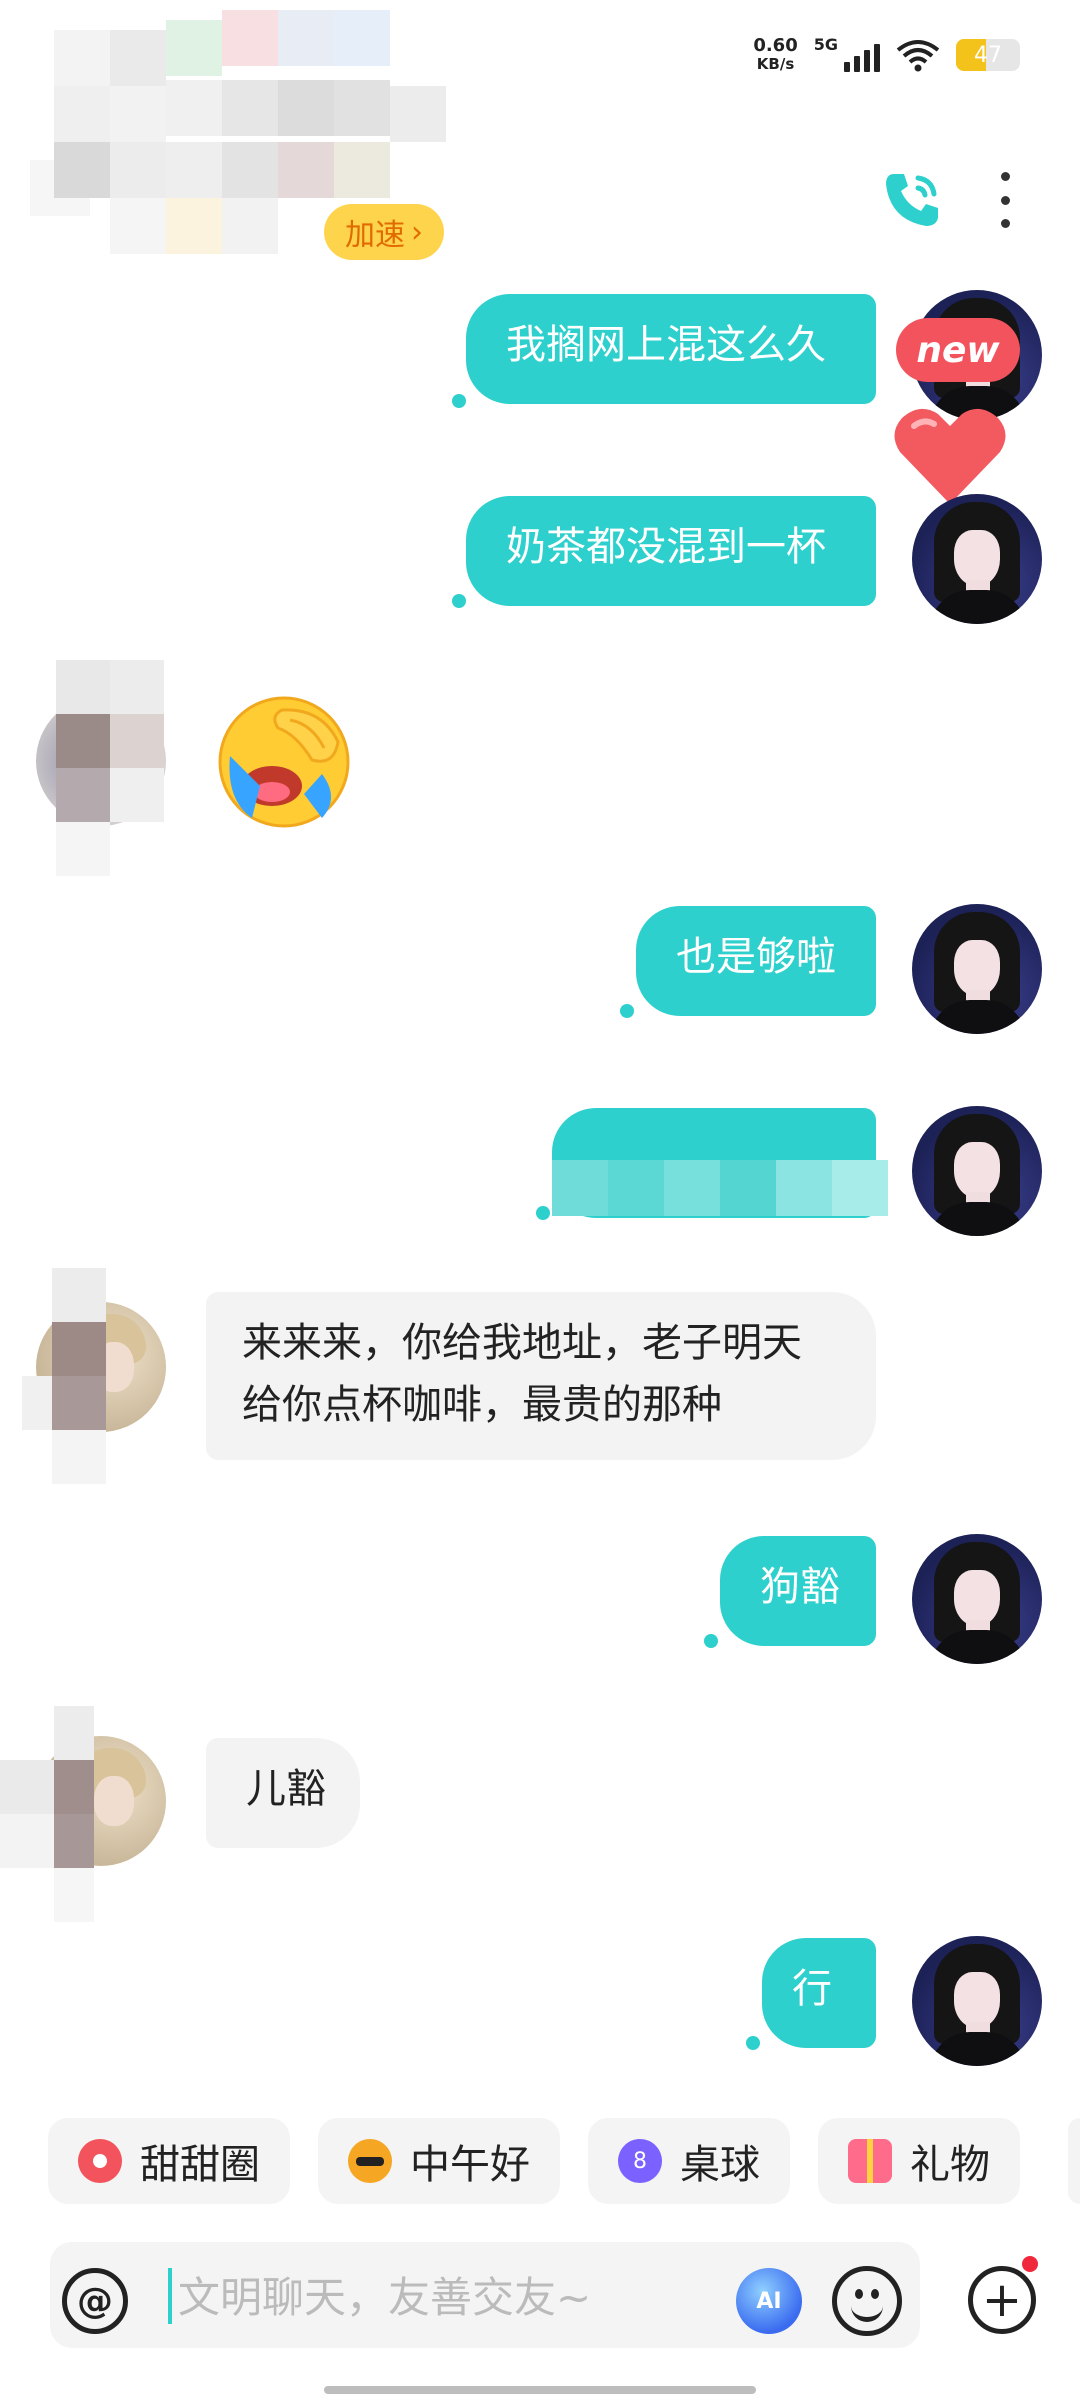 This screenshot has height=2400, width=1080. What do you see at coordinates (286, 1789) in the screenshot?
I see `message-text: 儿豁` at bounding box center [286, 1789].